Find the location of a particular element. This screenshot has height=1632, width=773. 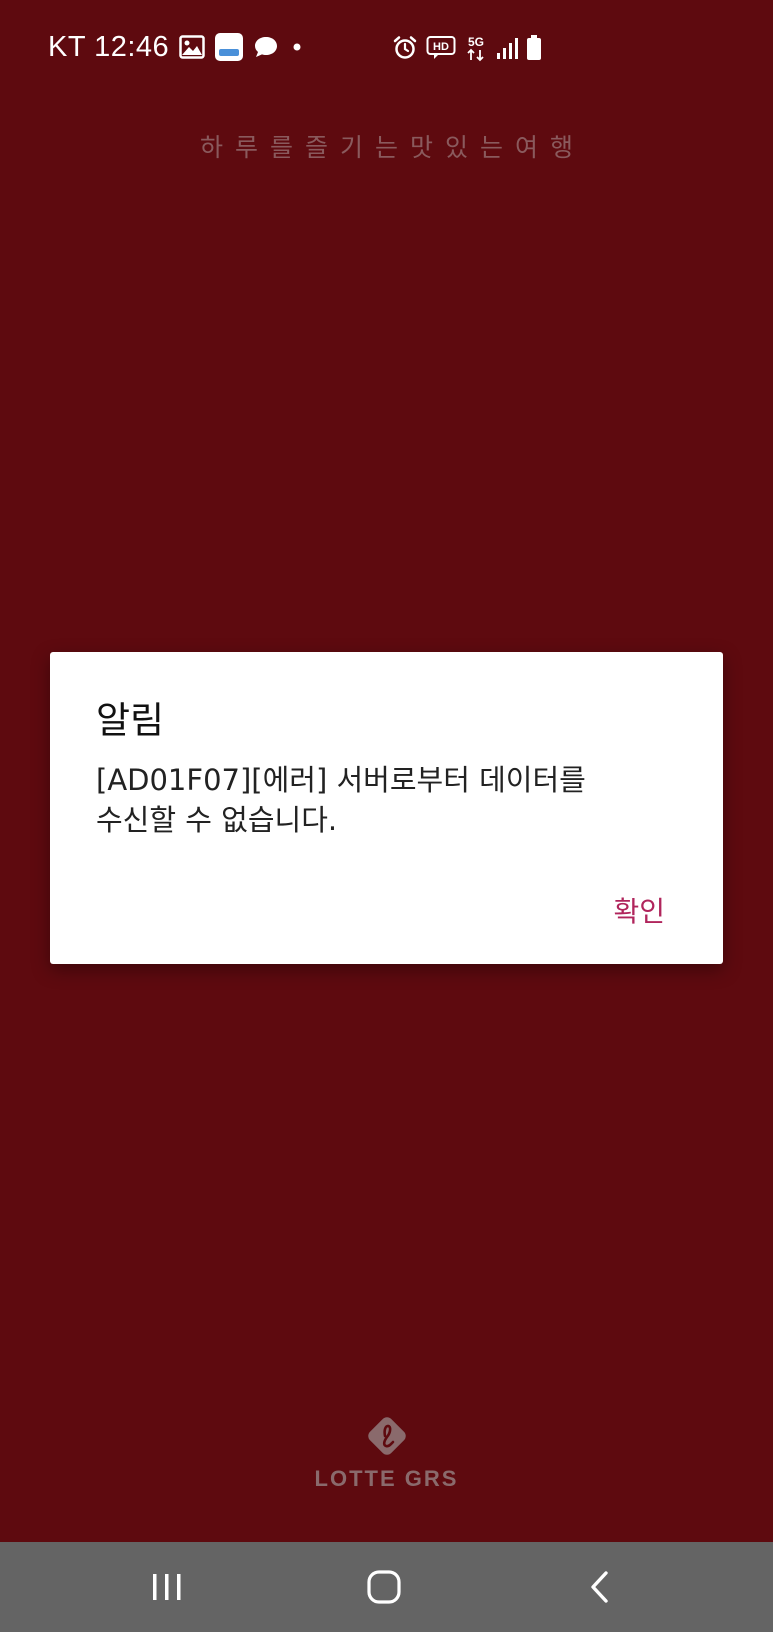

brand-logo: LOTTE GRS is located at coordinates (386, 1452).